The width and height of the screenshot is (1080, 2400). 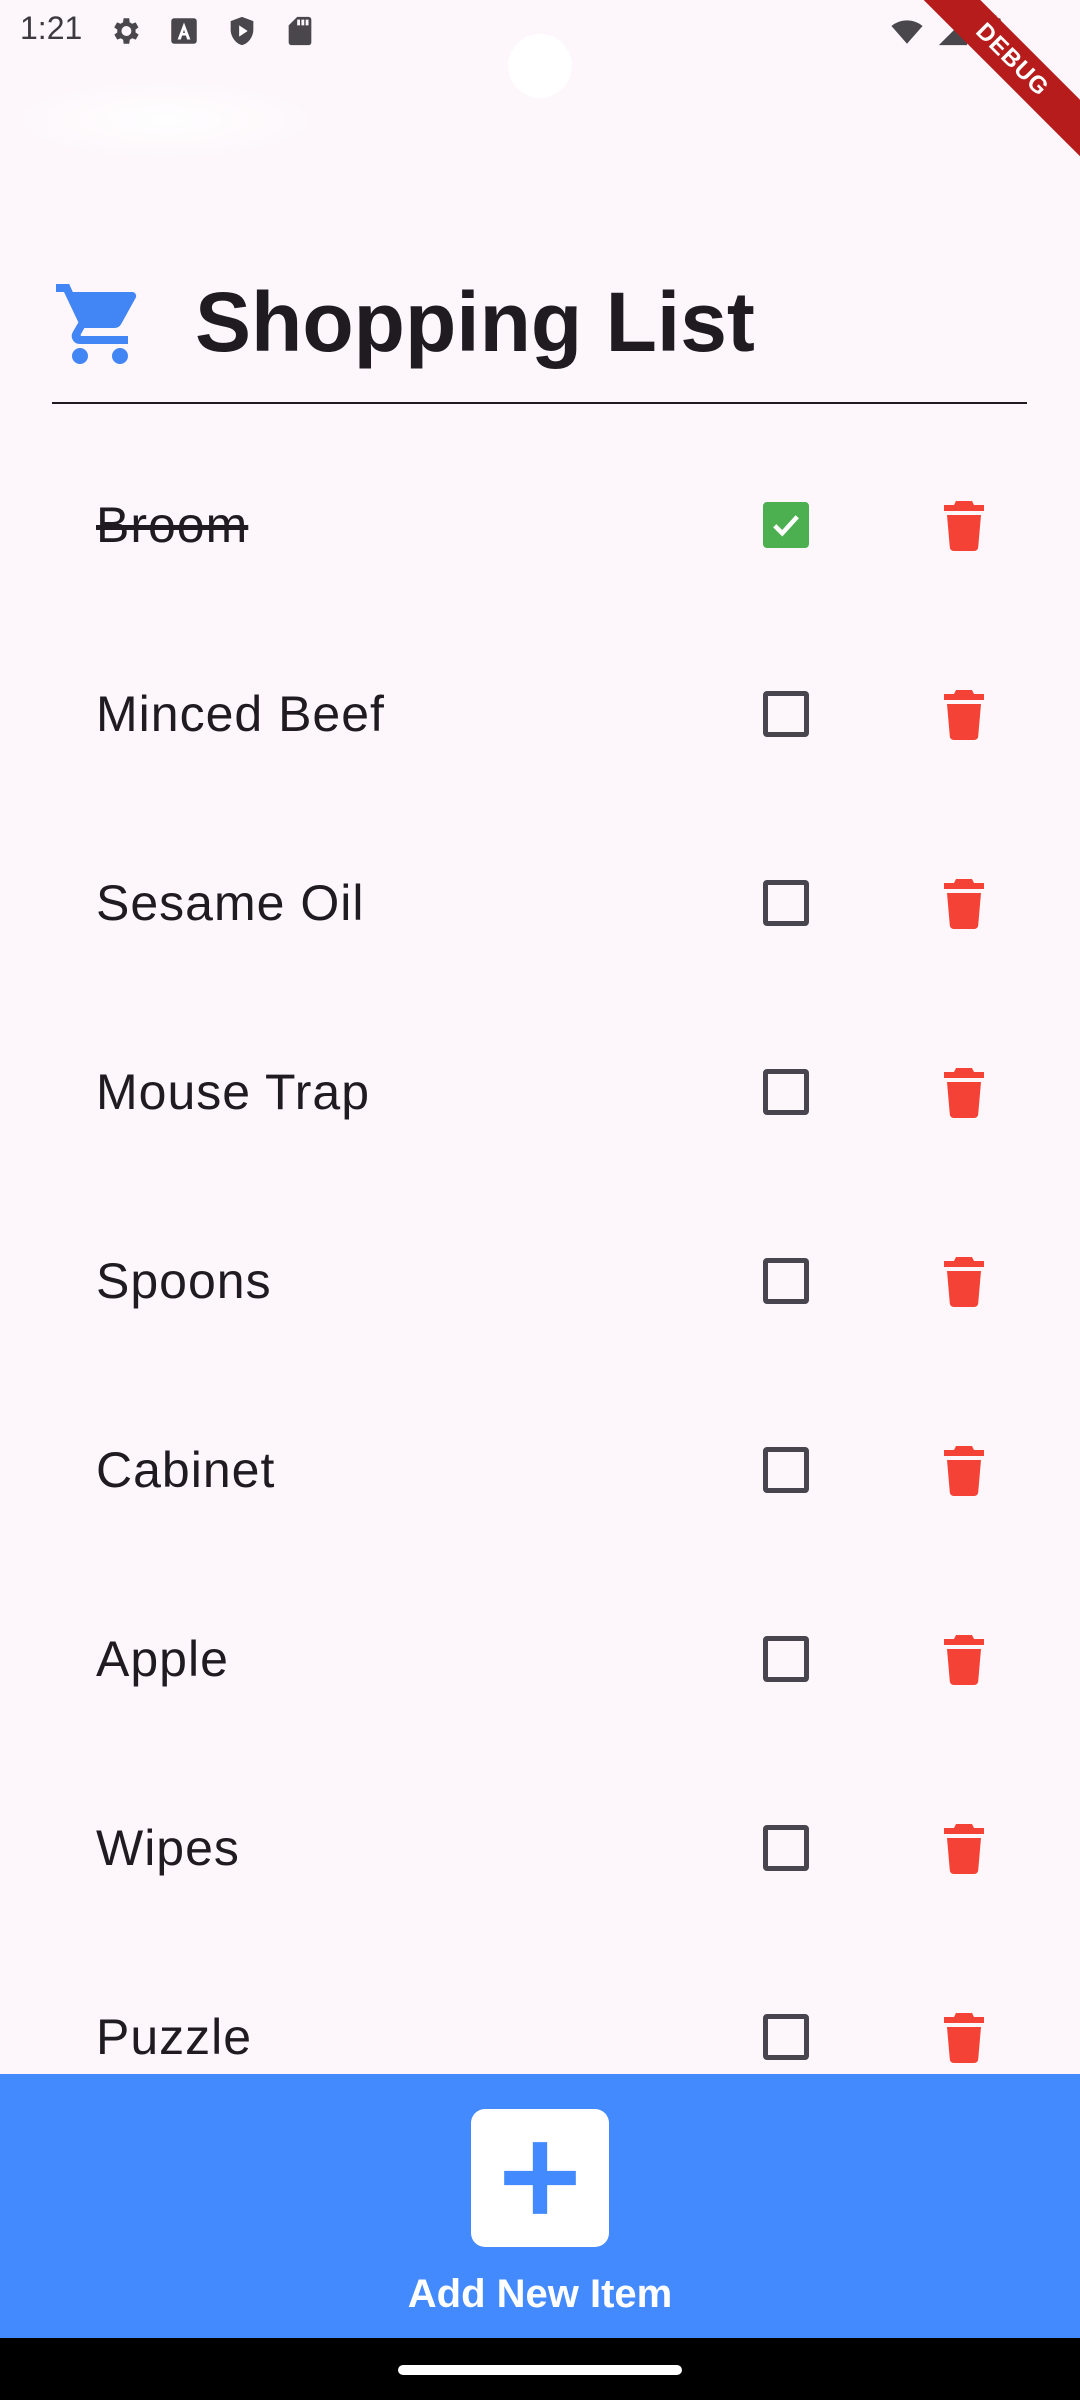 I want to click on item-label: Sesame Oil, so click(x=230, y=902).